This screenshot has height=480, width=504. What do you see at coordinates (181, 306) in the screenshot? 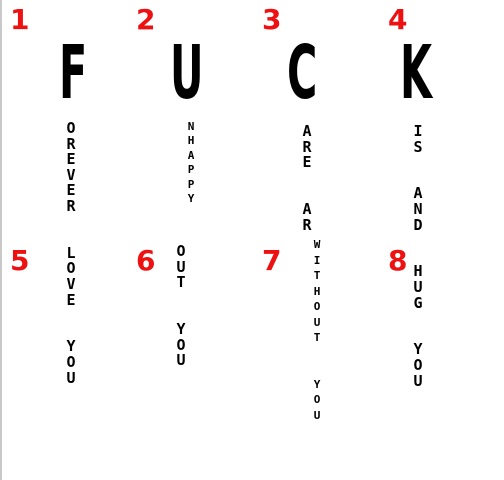
I see `vertical-text-col2-bottom: OUT YOU` at bounding box center [181, 306].